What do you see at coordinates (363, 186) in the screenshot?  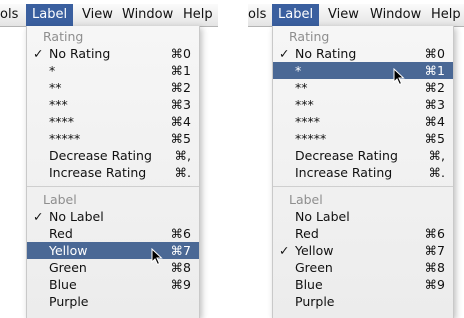 I see `menu-separator` at bounding box center [363, 186].